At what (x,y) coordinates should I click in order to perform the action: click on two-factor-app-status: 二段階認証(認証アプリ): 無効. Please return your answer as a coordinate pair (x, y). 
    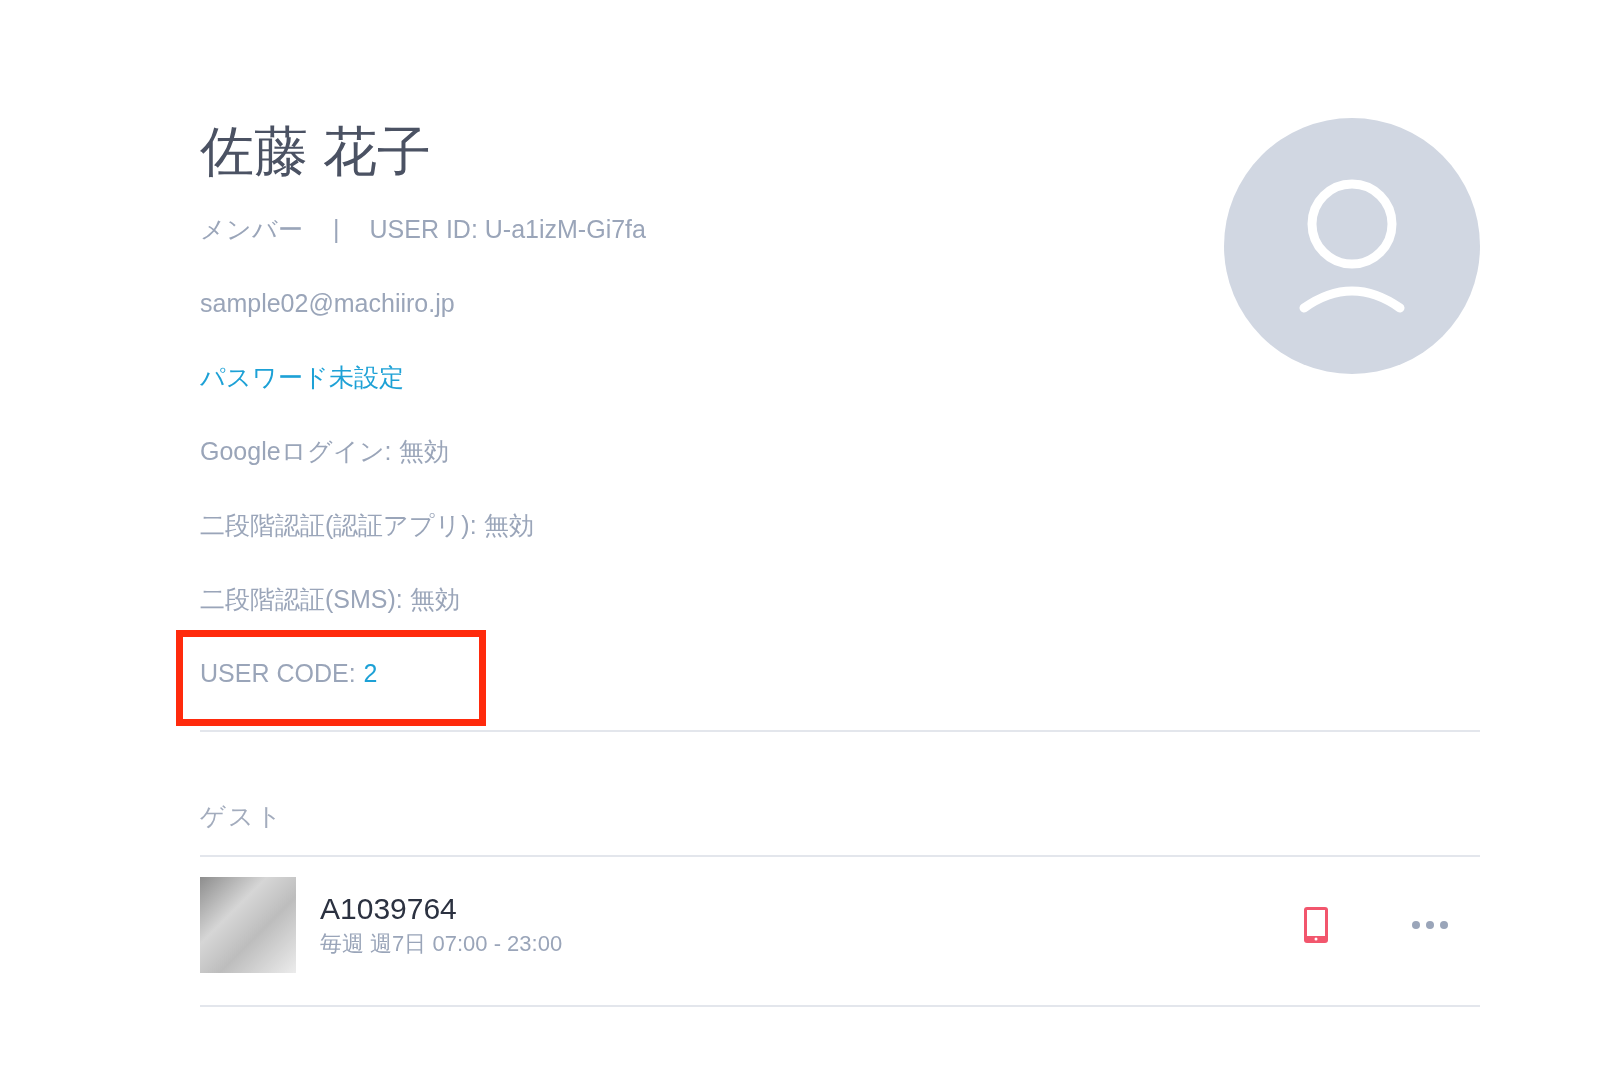
    Looking at the image, I should click on (367, 525).